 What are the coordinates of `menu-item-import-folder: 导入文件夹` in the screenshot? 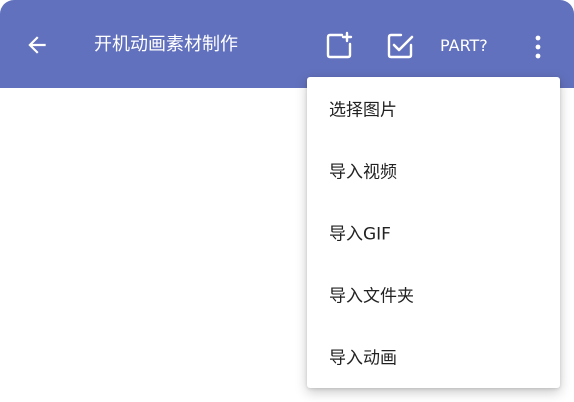 It's located at (433, 294).